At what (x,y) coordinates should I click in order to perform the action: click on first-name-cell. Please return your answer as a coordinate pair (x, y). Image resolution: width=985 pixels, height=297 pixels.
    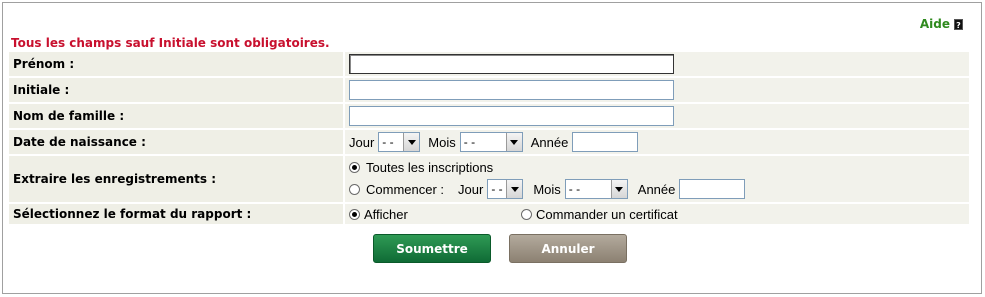
    Looking at the image, I should click on (657, 64).